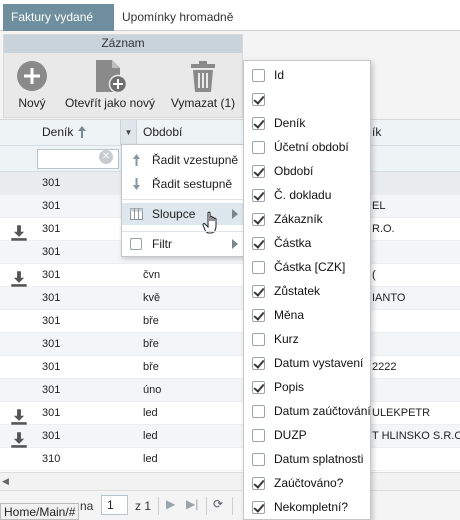 This screenshot has height=520, width=460. What do you see at coordinates (307, 459) in the screenshot?
I see `column-option: Datum splatnosti` at bounding box center [307, 459].